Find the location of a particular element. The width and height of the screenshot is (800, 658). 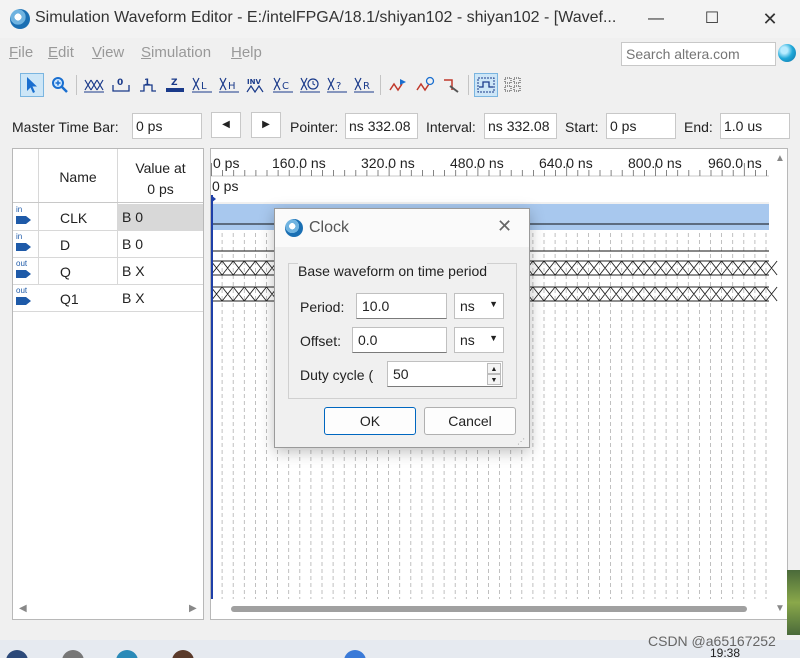

globe-icon is located at coordinates (787, 53).